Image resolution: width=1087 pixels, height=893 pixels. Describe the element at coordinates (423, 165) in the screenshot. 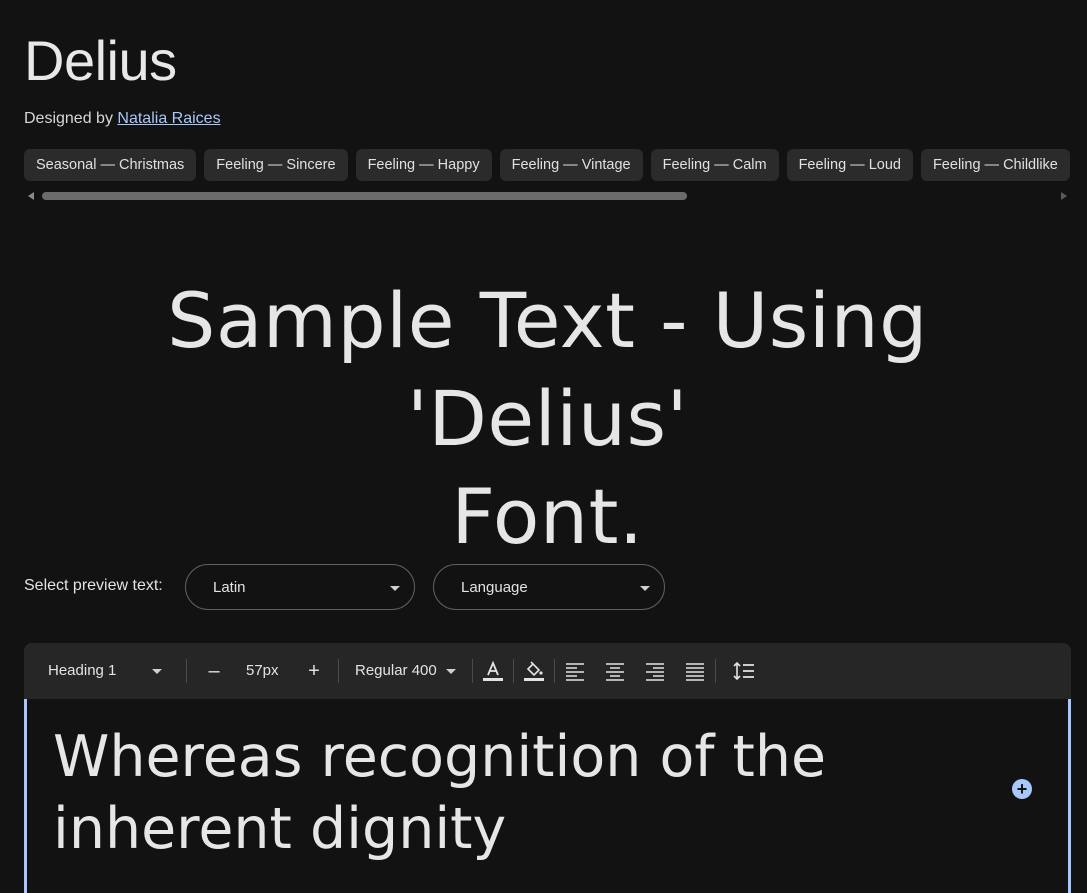

I see `tag-chip-happy: Feeling — Happy` at that location.